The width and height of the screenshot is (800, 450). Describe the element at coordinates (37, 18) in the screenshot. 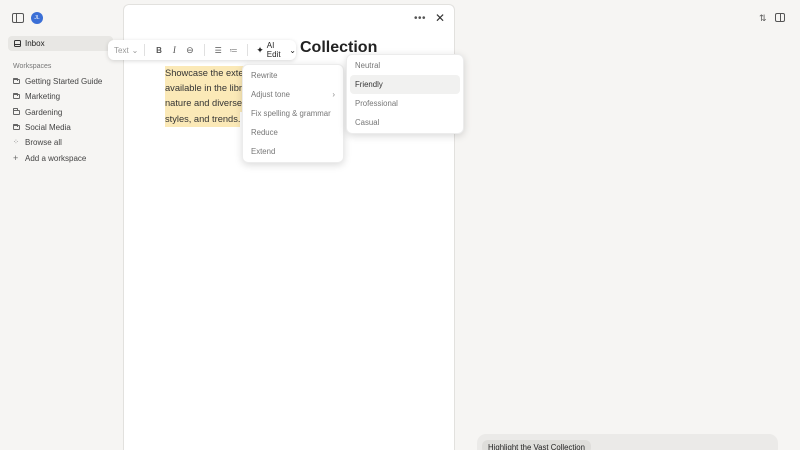

I see `avatar: JL` at that location.